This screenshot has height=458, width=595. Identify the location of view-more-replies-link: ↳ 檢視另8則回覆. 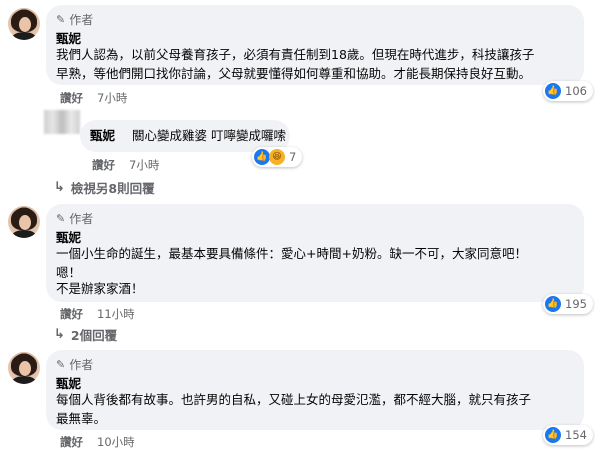
(104, 187).